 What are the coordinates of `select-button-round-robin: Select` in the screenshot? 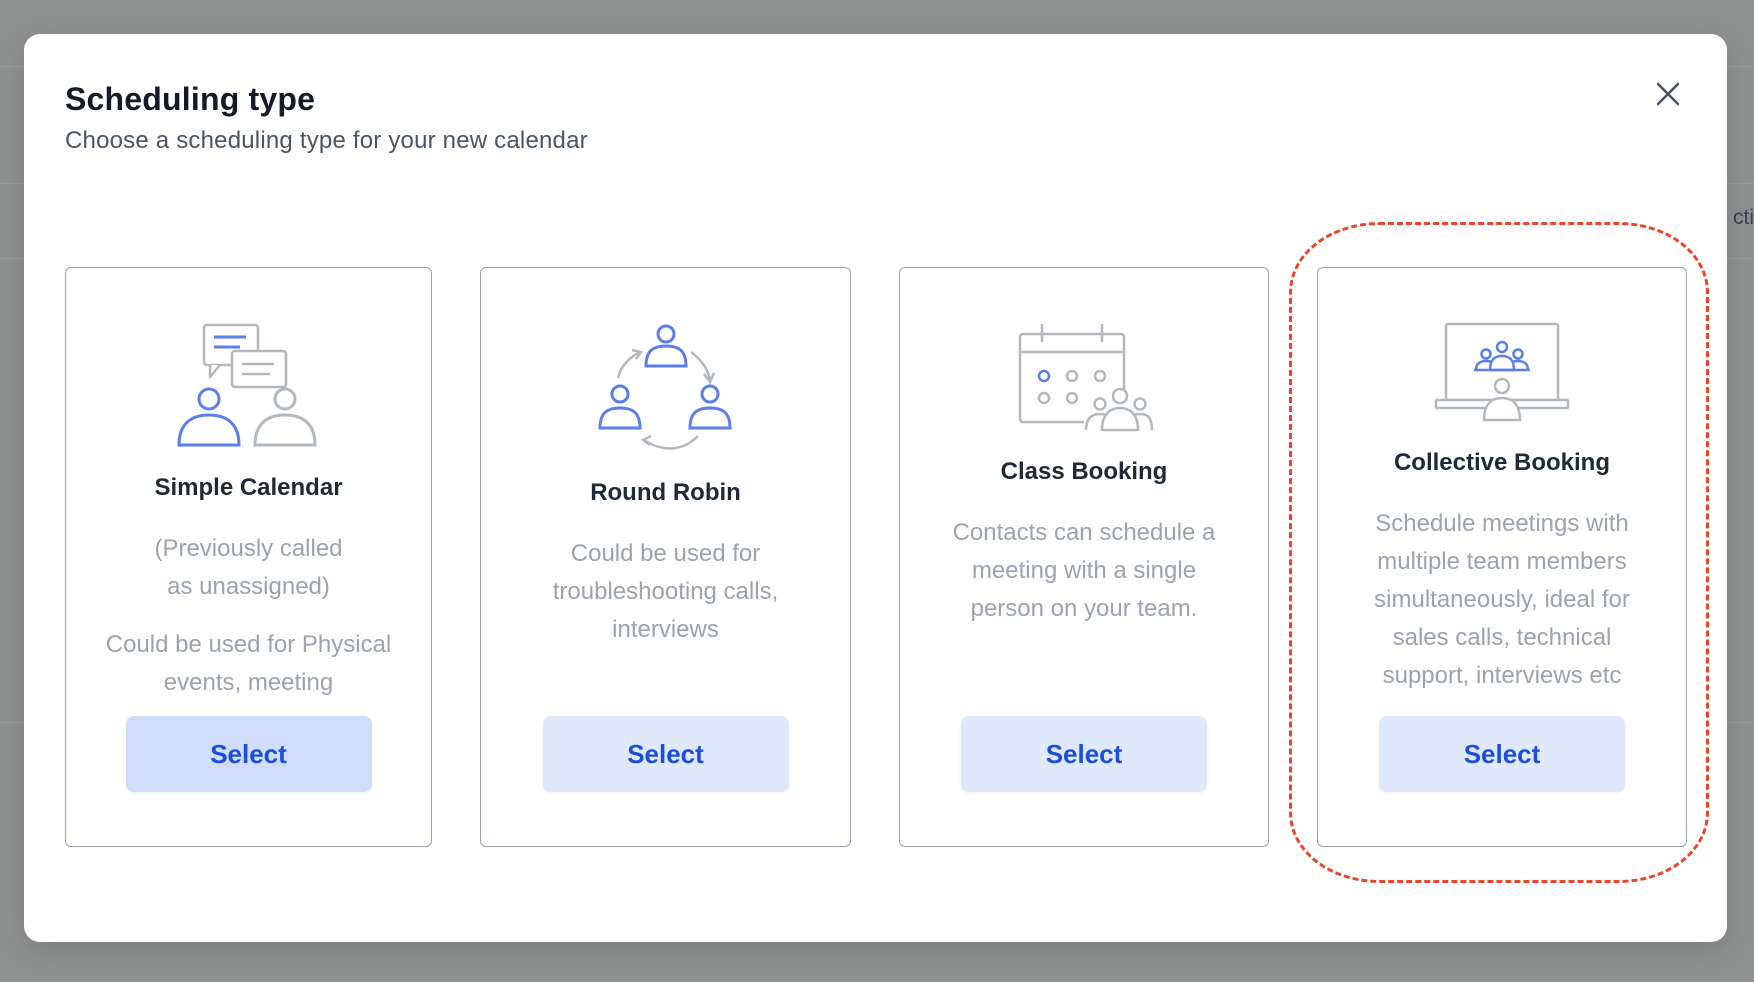 It's located at (665, 754).